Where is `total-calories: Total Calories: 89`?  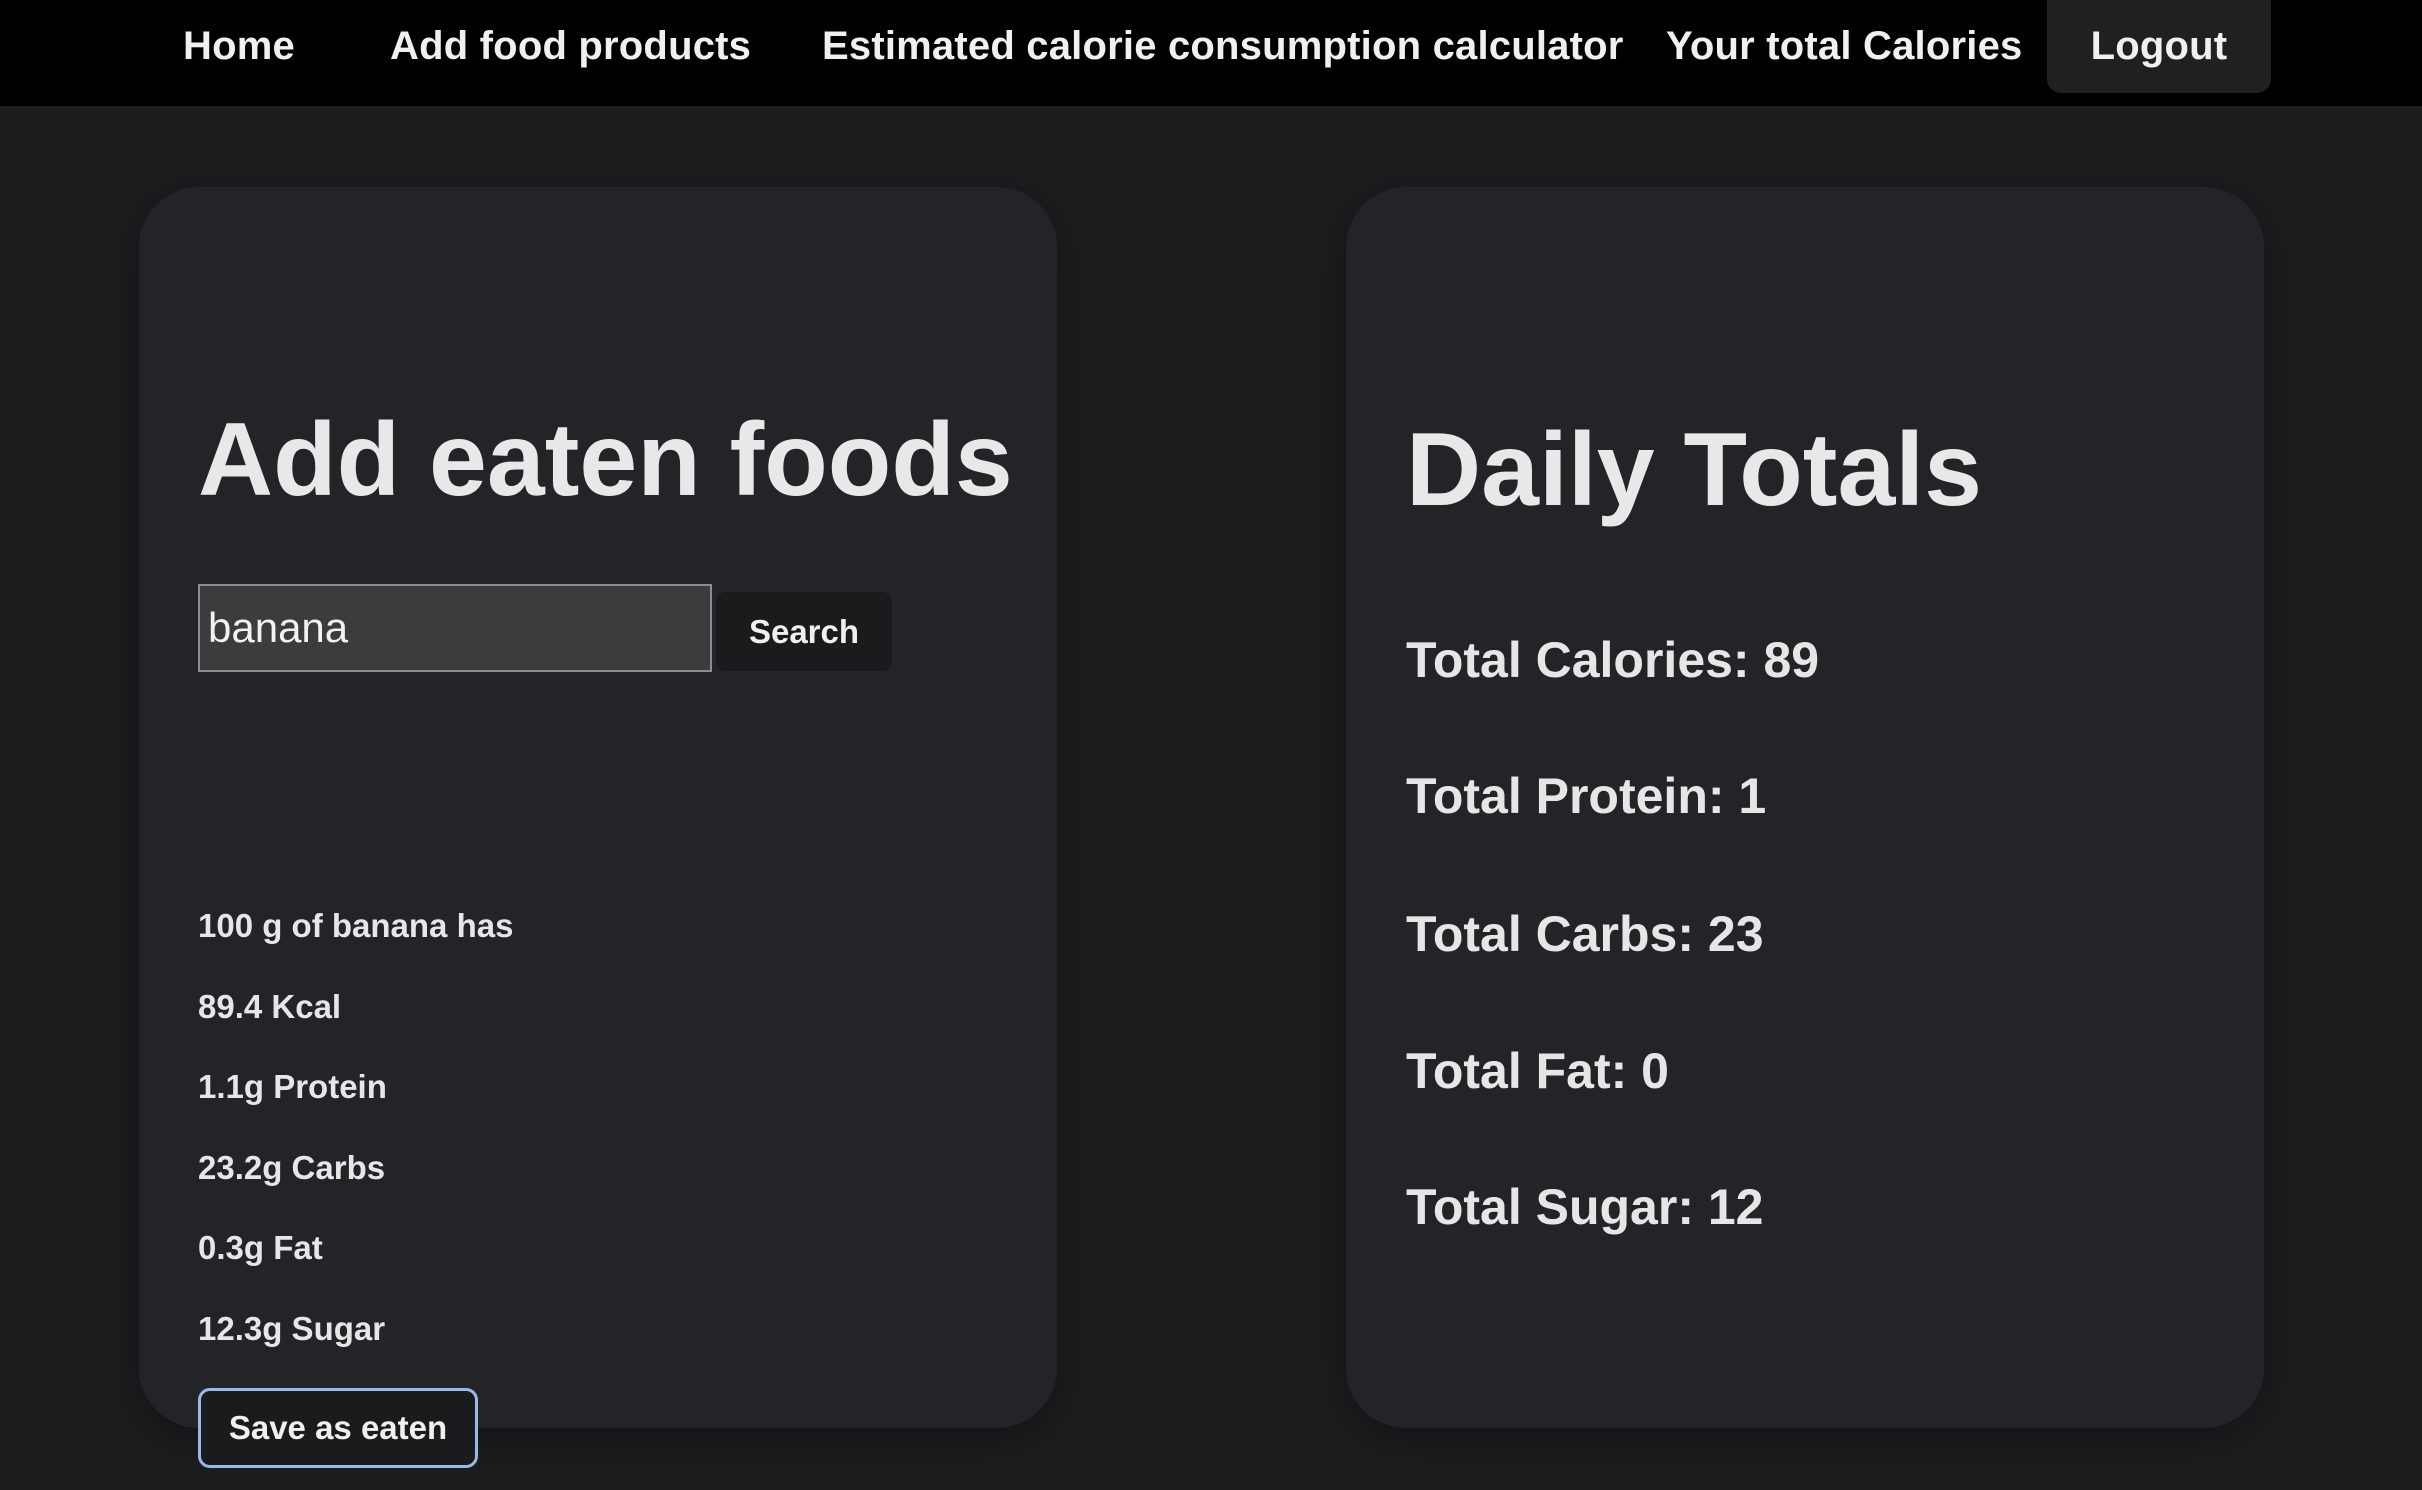 total-calories: Total Calories: 89 is located at coordinates (1613, 660).